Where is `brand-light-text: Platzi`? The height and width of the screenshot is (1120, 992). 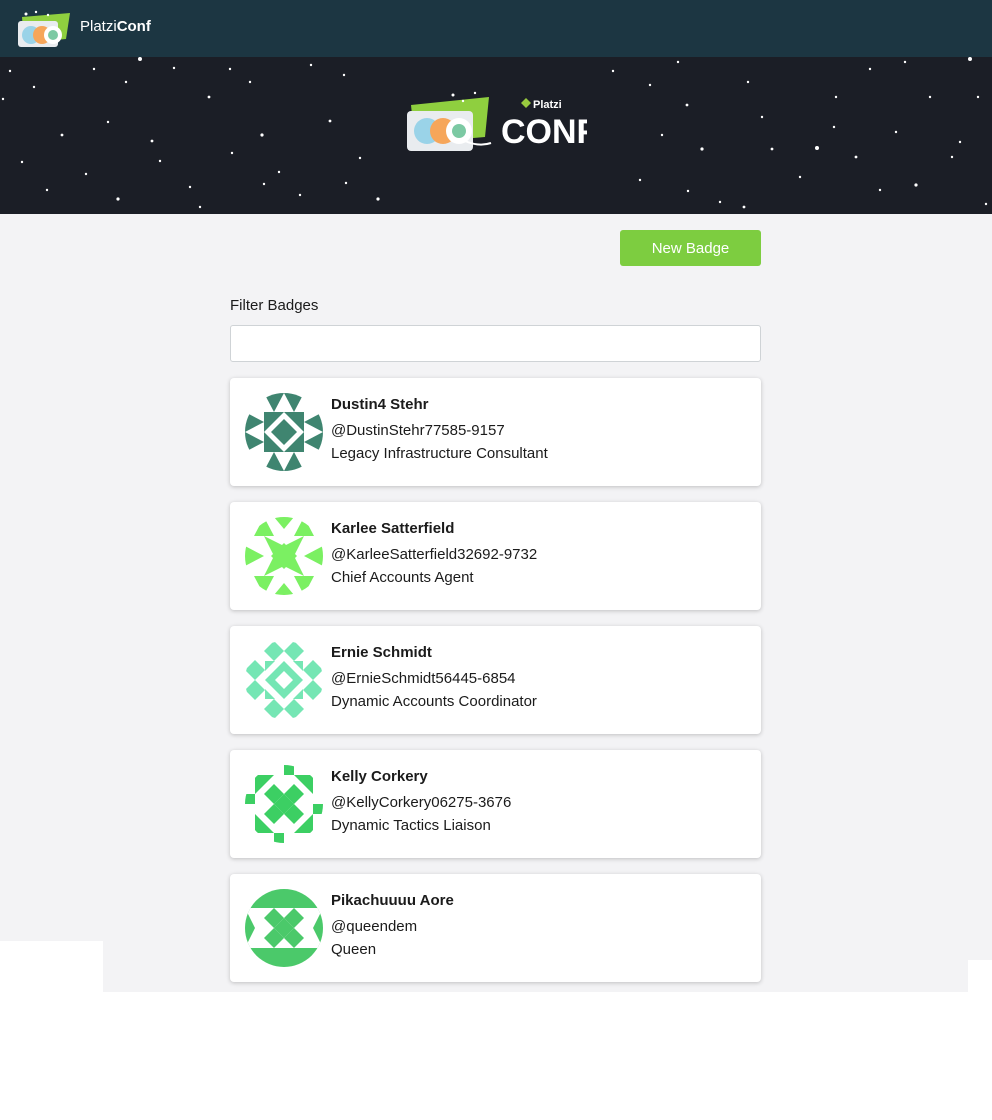
brand-light-text: Platzi is located at coordinates (98, 26).